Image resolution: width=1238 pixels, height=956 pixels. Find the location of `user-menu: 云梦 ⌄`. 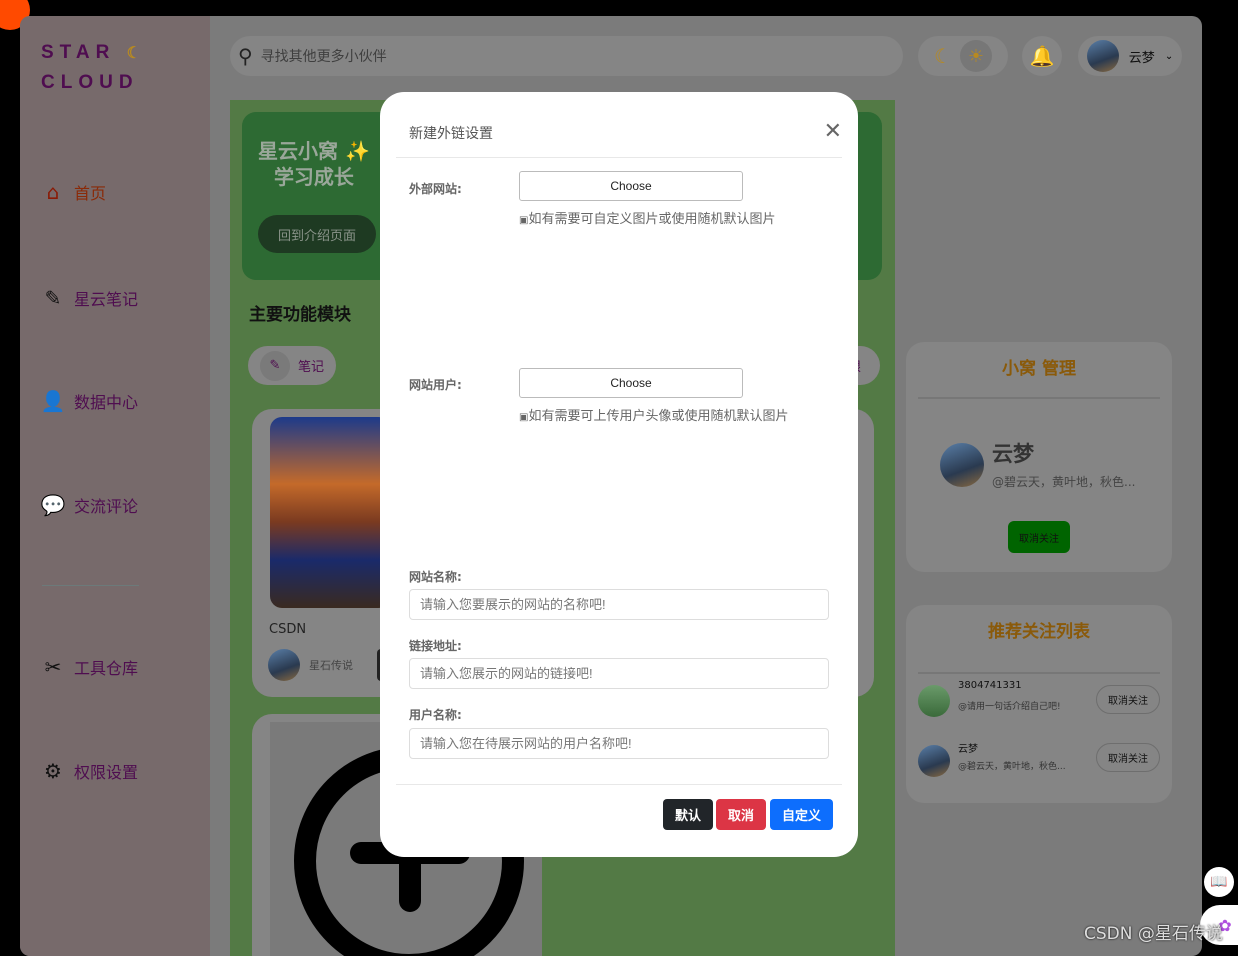

user-menu: 云梦 ⌄ is located at coordinates (1130, 56).